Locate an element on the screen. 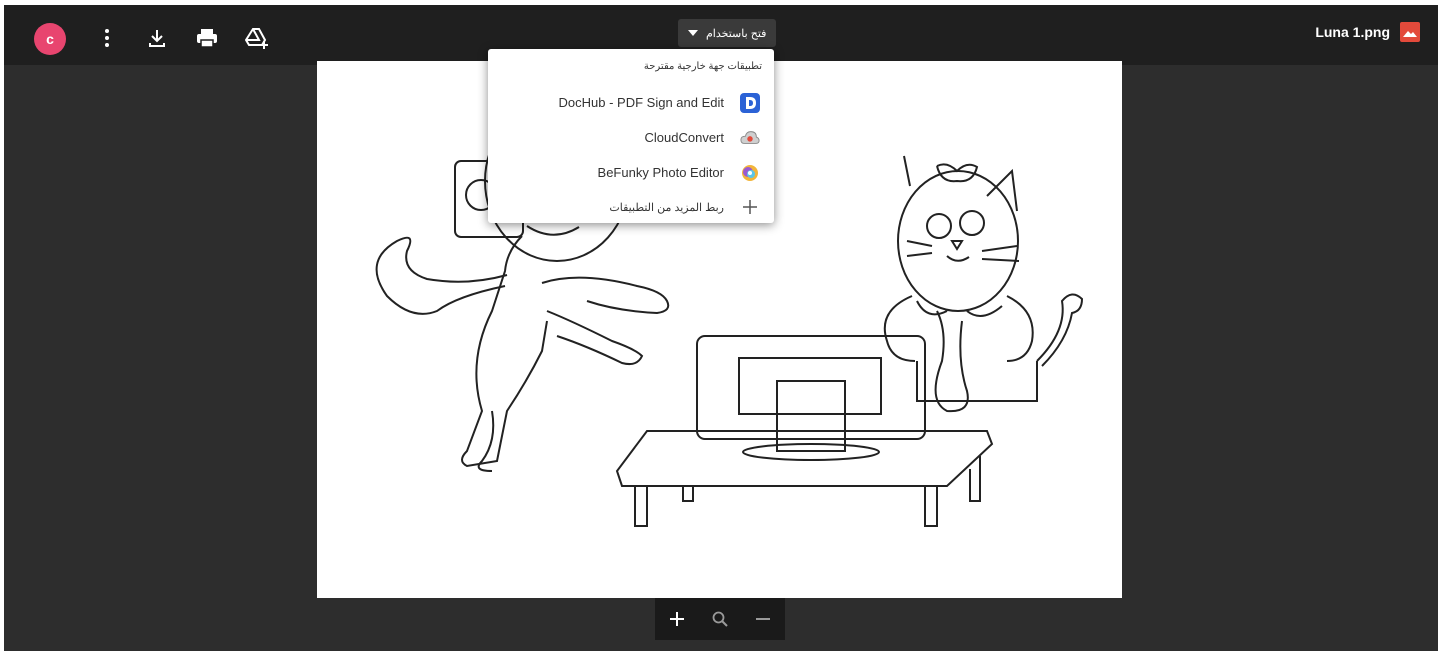 The height and width of the screenshot is (651, 1442). file-title: Luna 1.png is located at coordinates (1367, 32).